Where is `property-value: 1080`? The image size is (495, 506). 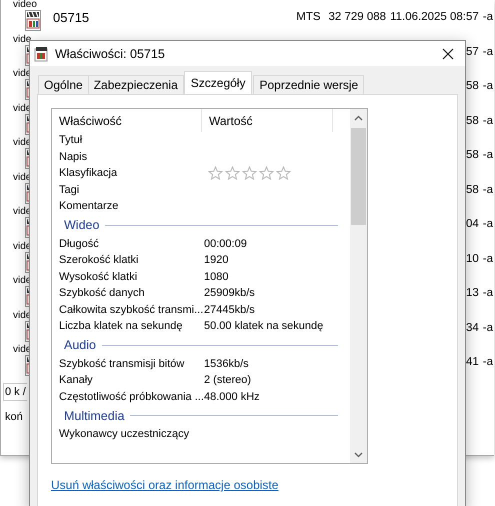 property-value: 1080 is located at coordinates (215, 276).